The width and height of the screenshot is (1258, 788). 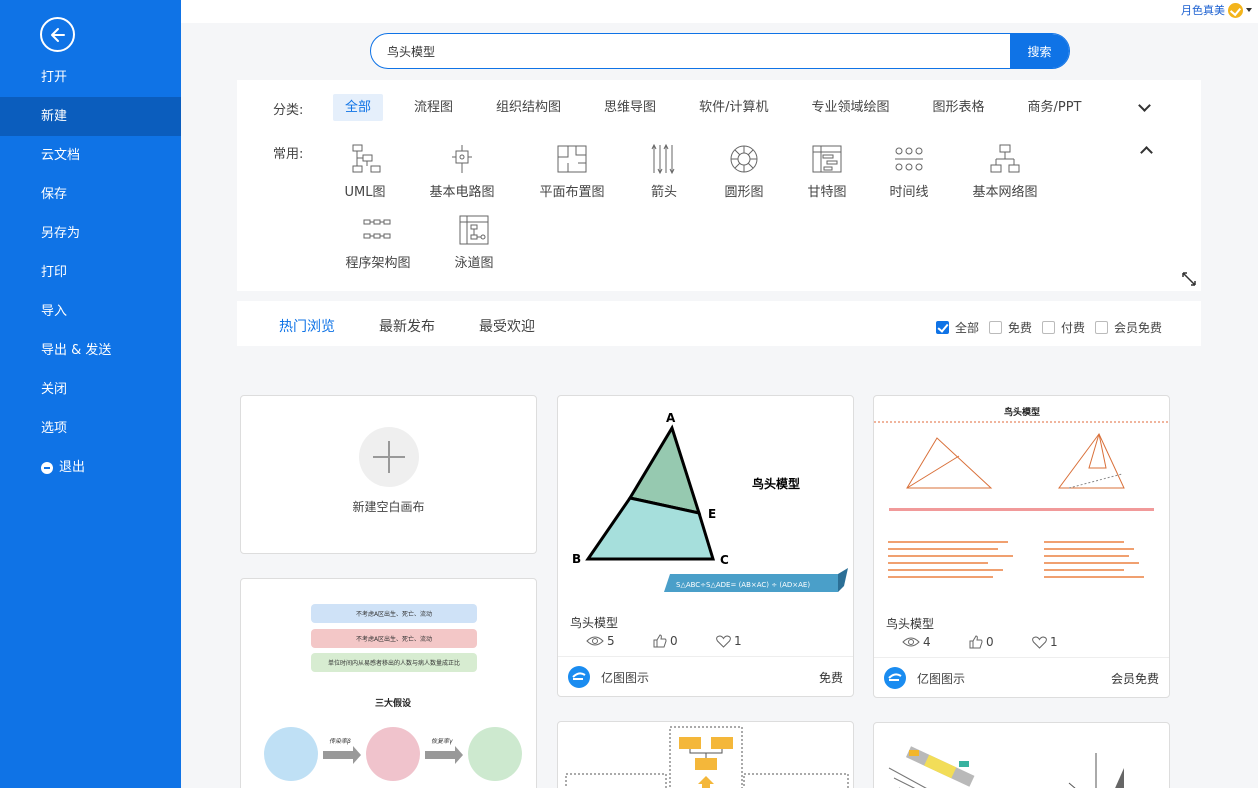 What do you see at coordinates (572, 192) in the screenshot?
I see `common-item-label: 平面布置图` at bounding box center [572, 192].